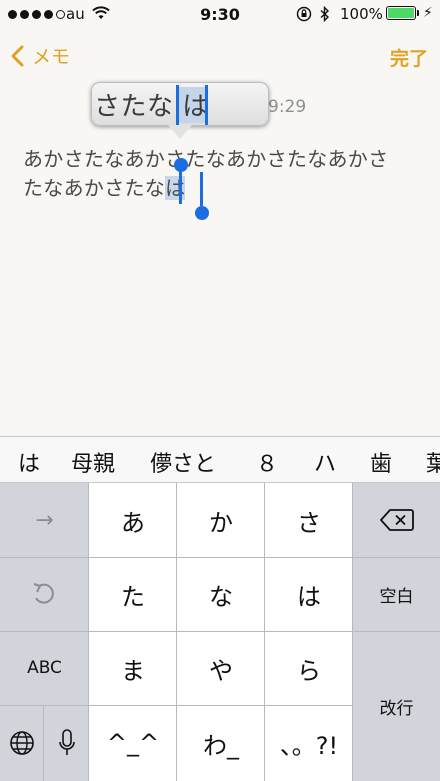 This screenshot has width=440, height=781. I want to click on mic-icon, so click(66, 742).